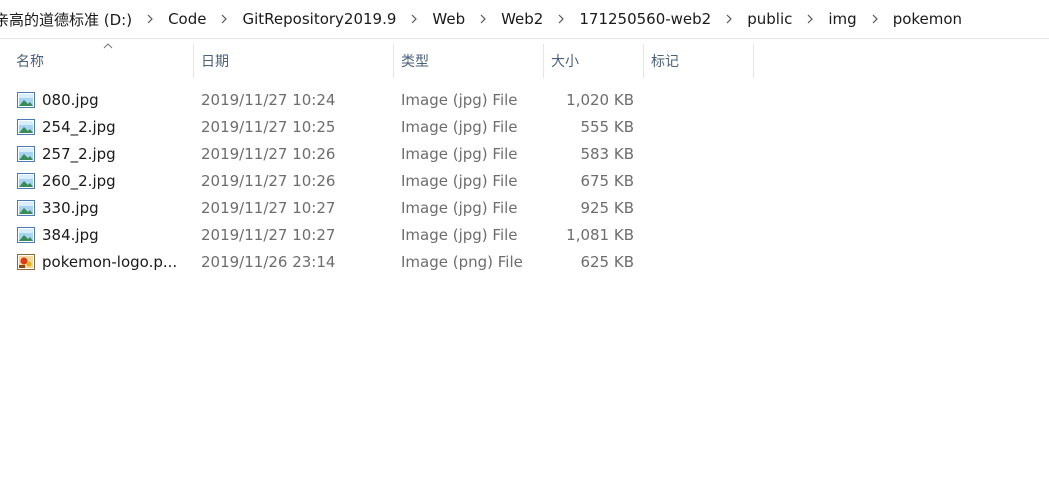 This screenshot has height=491, width=1049. Describe the element at coordinates (607, 262) in the screenshot. I see `file-size: 625 KB` at that location.